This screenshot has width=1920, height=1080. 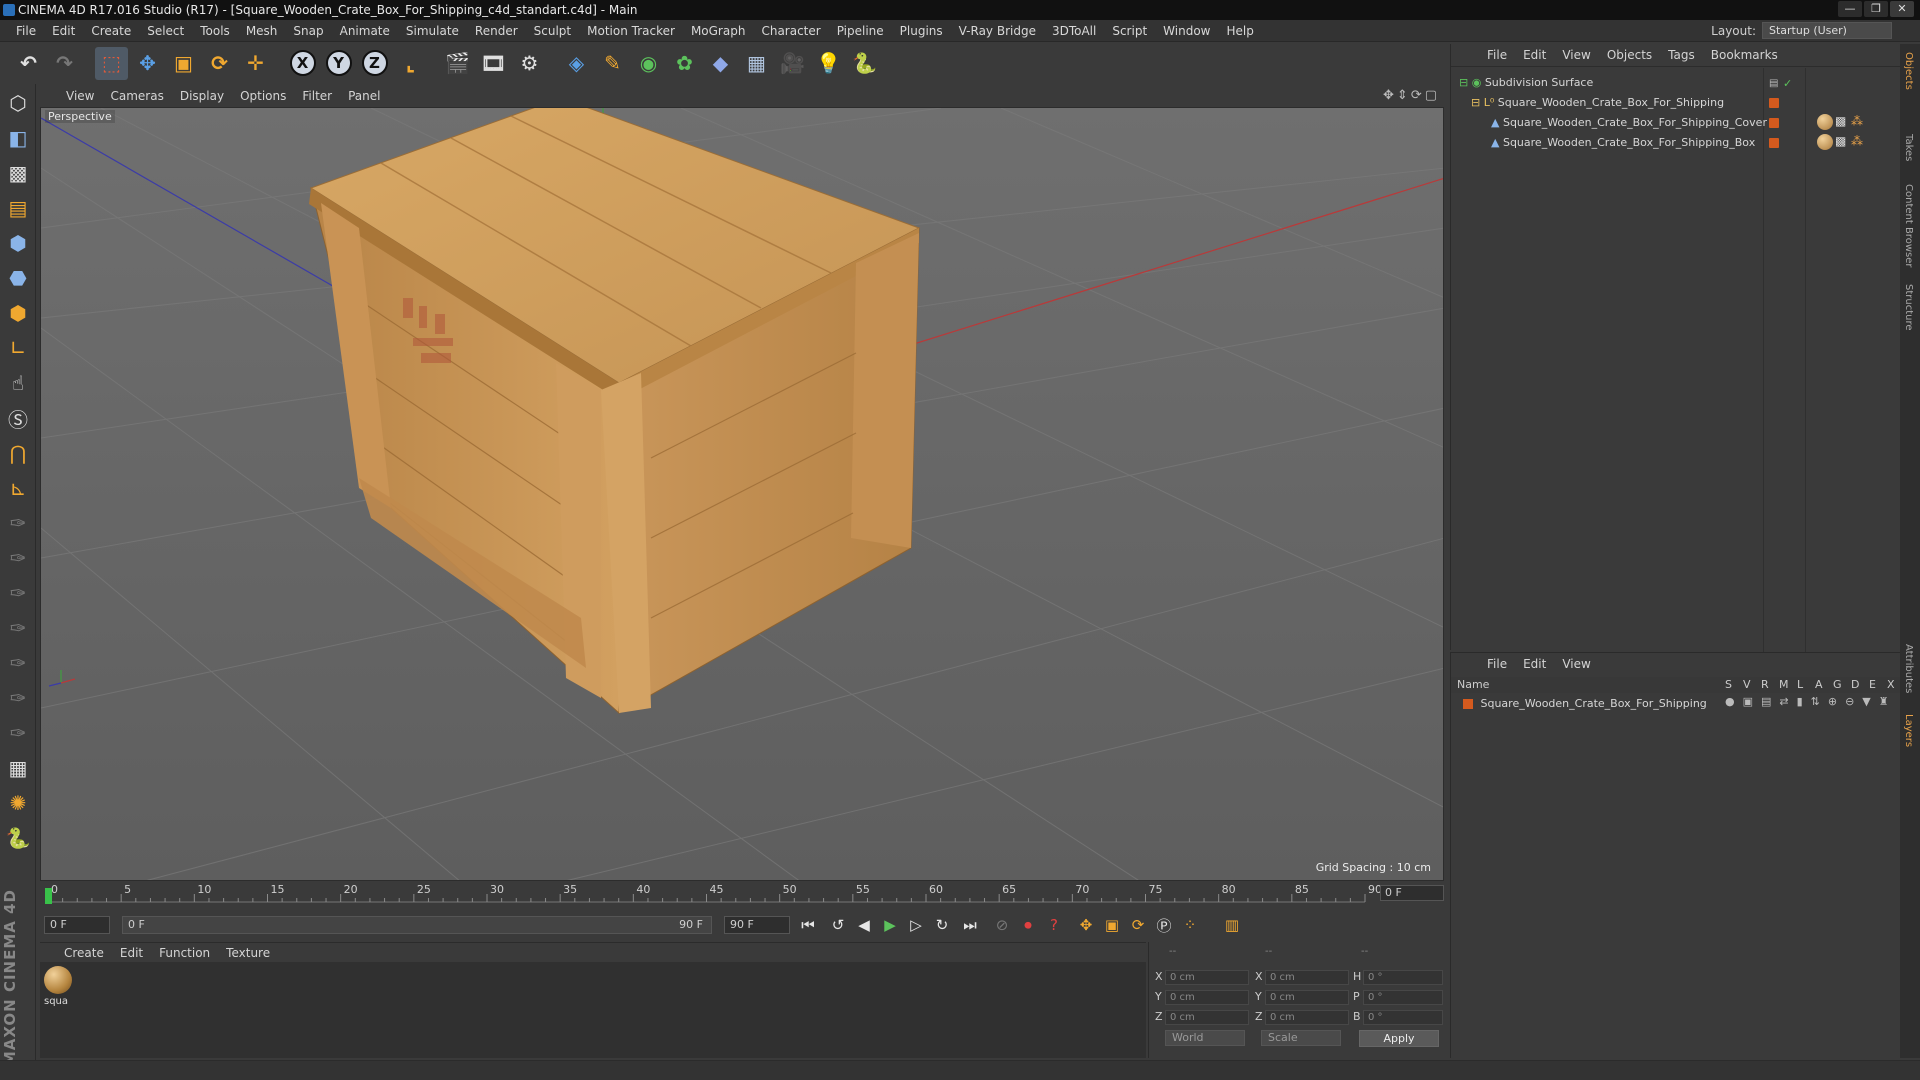 I want to click on size-x-field: 0 cm, so click(x=1307, y=977).